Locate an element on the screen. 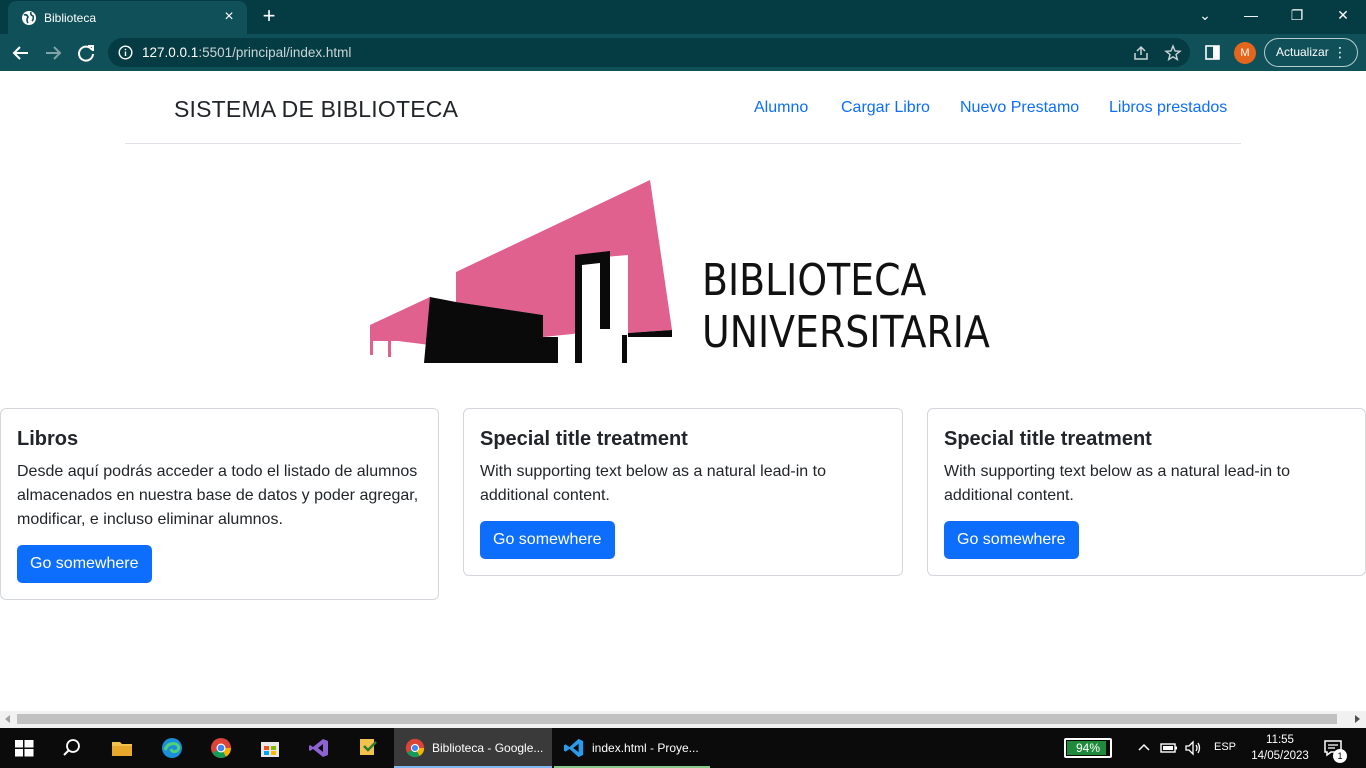 This screenshot has width=1366, height=768. clock-date: 14/05/2023 is located at coordinates (1280, 756).